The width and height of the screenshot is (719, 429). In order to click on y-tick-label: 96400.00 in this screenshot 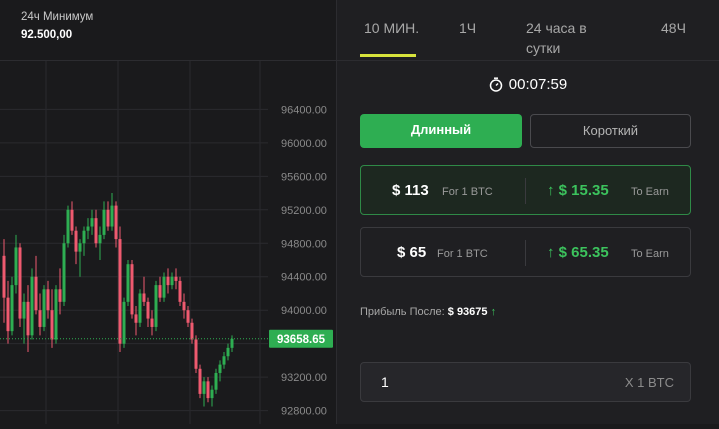, I will do `click(304, 110)`.